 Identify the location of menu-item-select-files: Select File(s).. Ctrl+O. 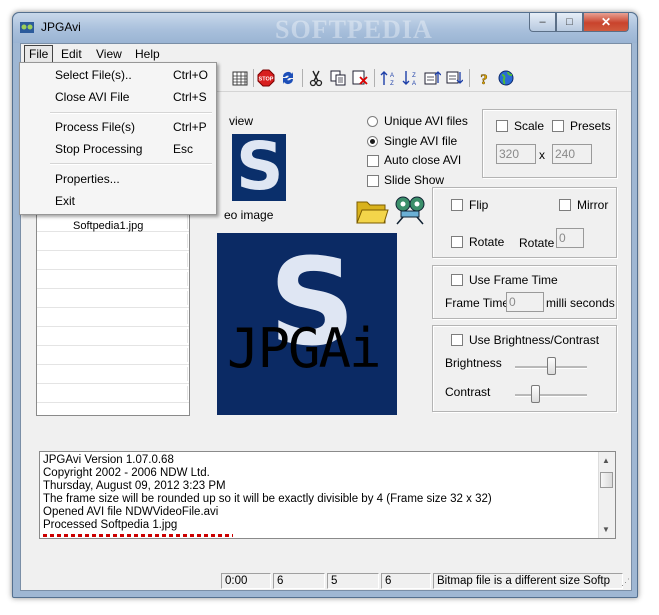
(118, 75).